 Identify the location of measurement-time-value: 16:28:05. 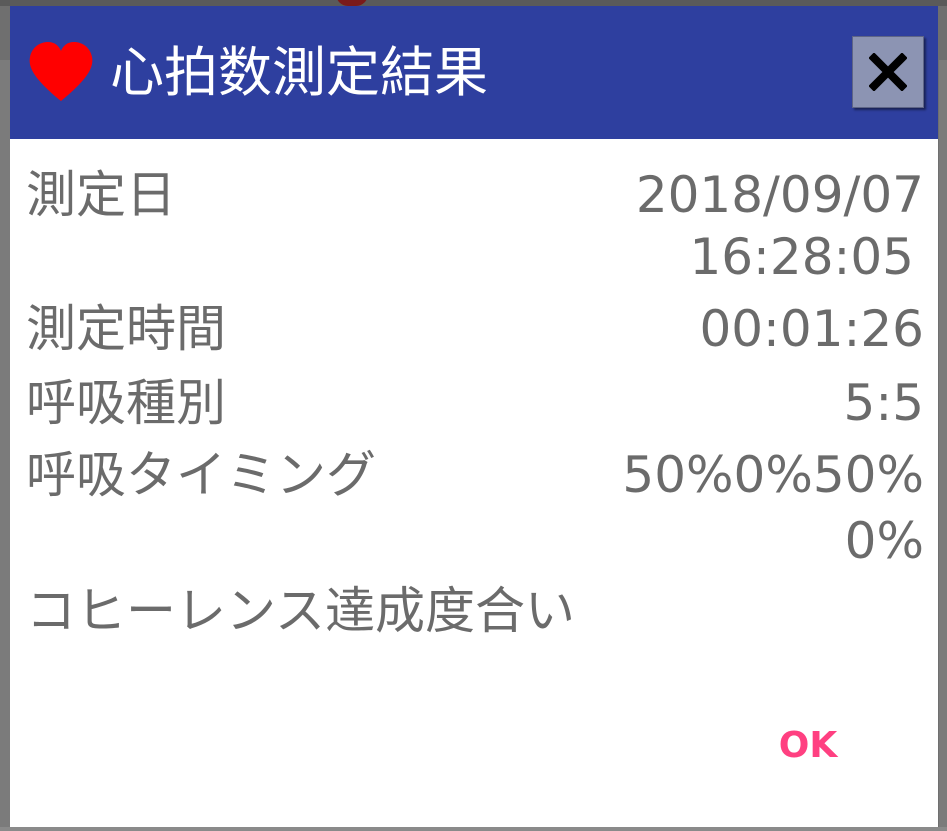
(801, 257).